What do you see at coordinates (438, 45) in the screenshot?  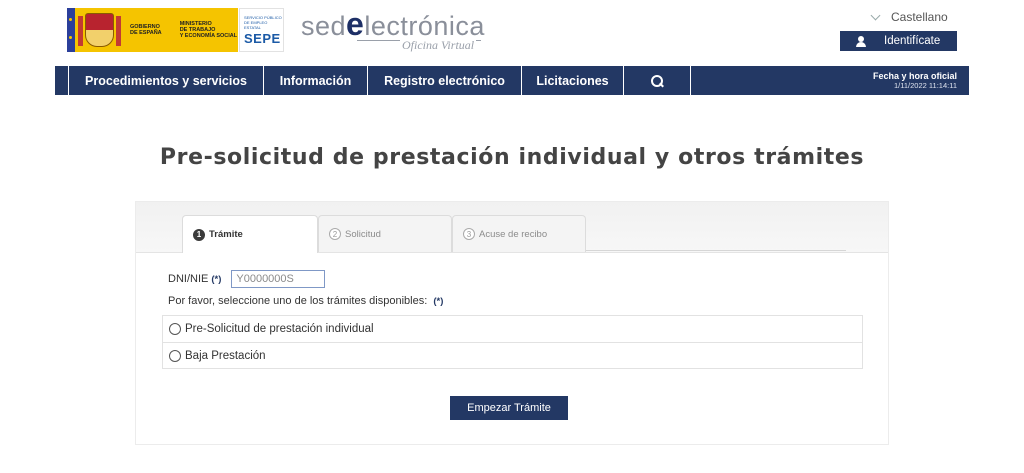 I see `sede-subtitle: Oficina Virtual` at bounding box center [438, 45].